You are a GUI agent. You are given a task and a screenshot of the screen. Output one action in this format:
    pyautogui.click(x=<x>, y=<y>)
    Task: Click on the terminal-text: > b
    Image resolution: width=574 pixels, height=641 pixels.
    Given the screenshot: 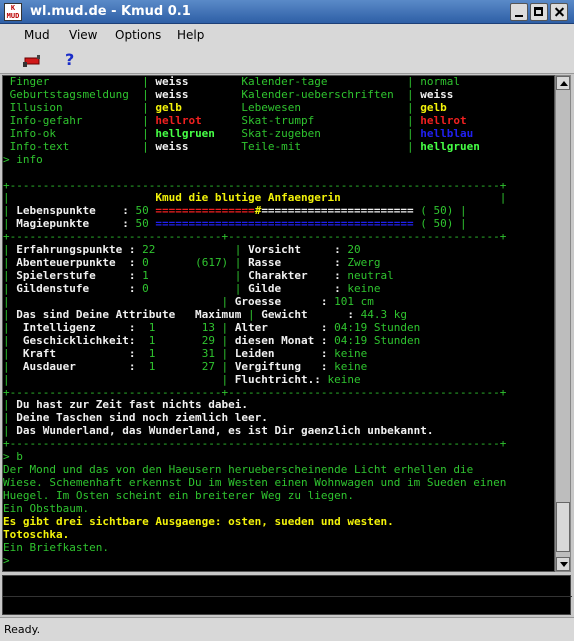 What is the action you would take?
    pyautogui.click(x=13, y=457)
    